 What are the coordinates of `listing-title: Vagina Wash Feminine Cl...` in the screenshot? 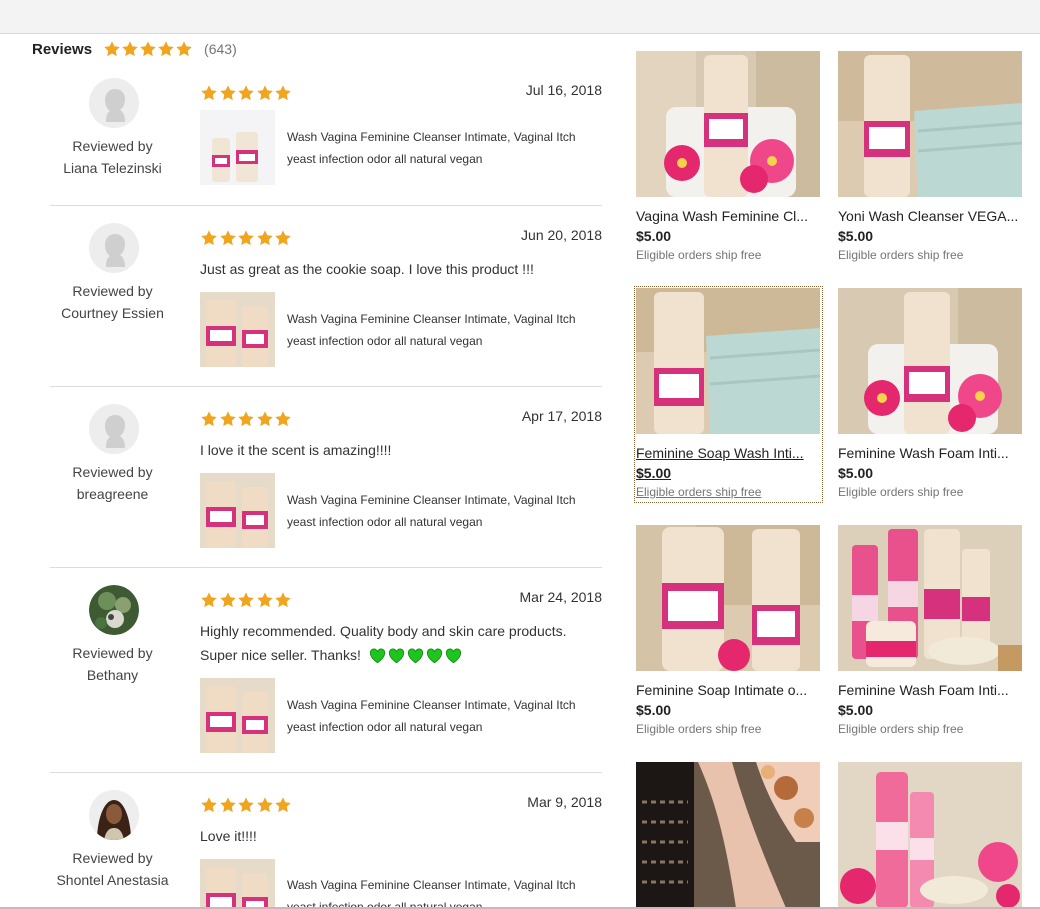 It's located at (728, 216).